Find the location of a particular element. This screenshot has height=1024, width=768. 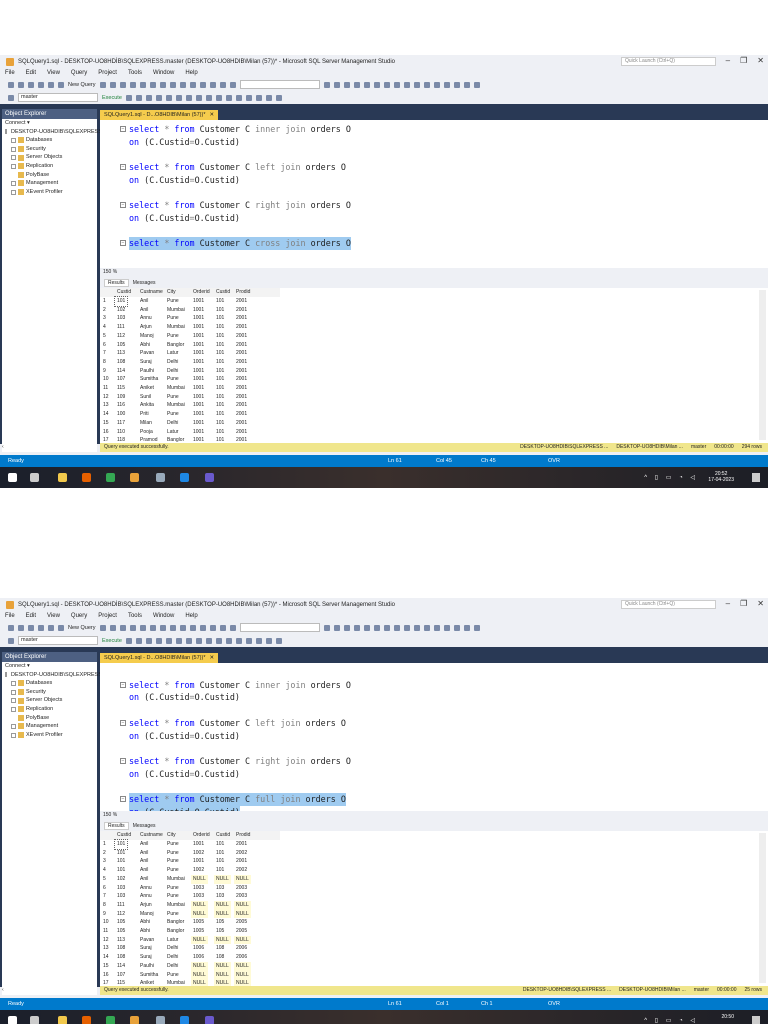

chrome-icon is located at coordinates (110, 1020).